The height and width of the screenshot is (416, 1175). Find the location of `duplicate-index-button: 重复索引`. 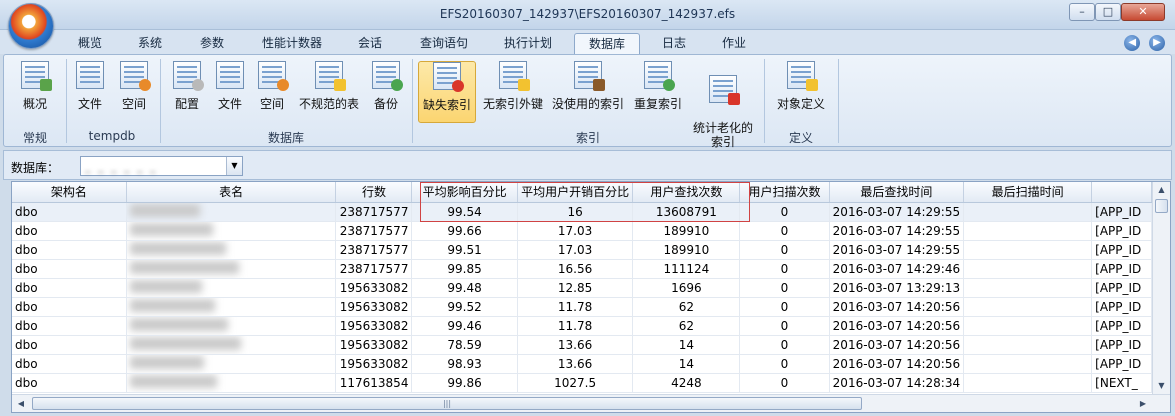

duplicate-index-button: 重复索引 is located at coordinates (658, 92).